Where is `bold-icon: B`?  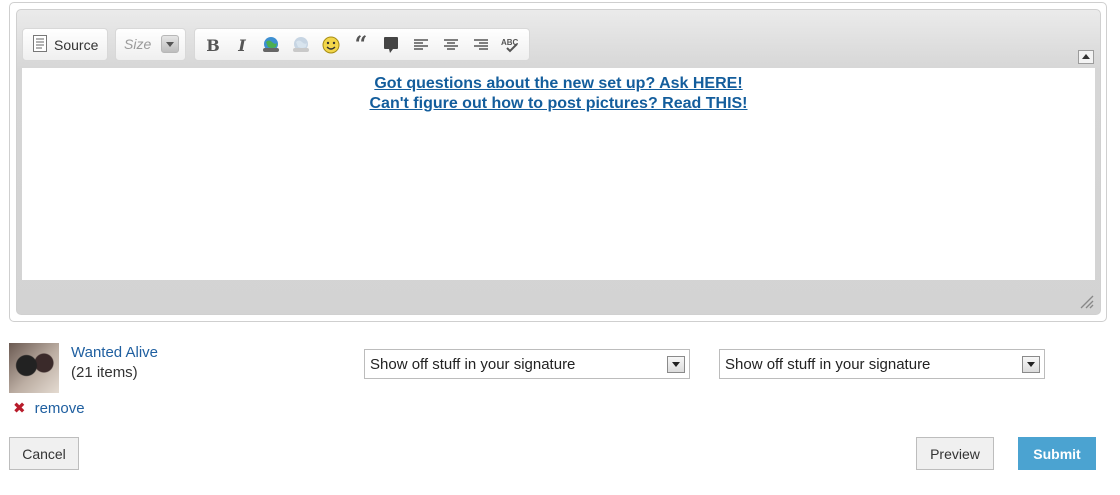
bold-icon: B is located at coordinates (213, 45).